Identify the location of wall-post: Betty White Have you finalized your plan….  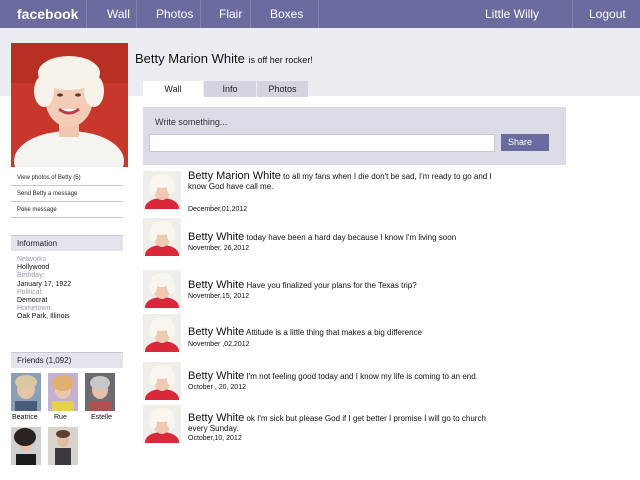
(323, 290).